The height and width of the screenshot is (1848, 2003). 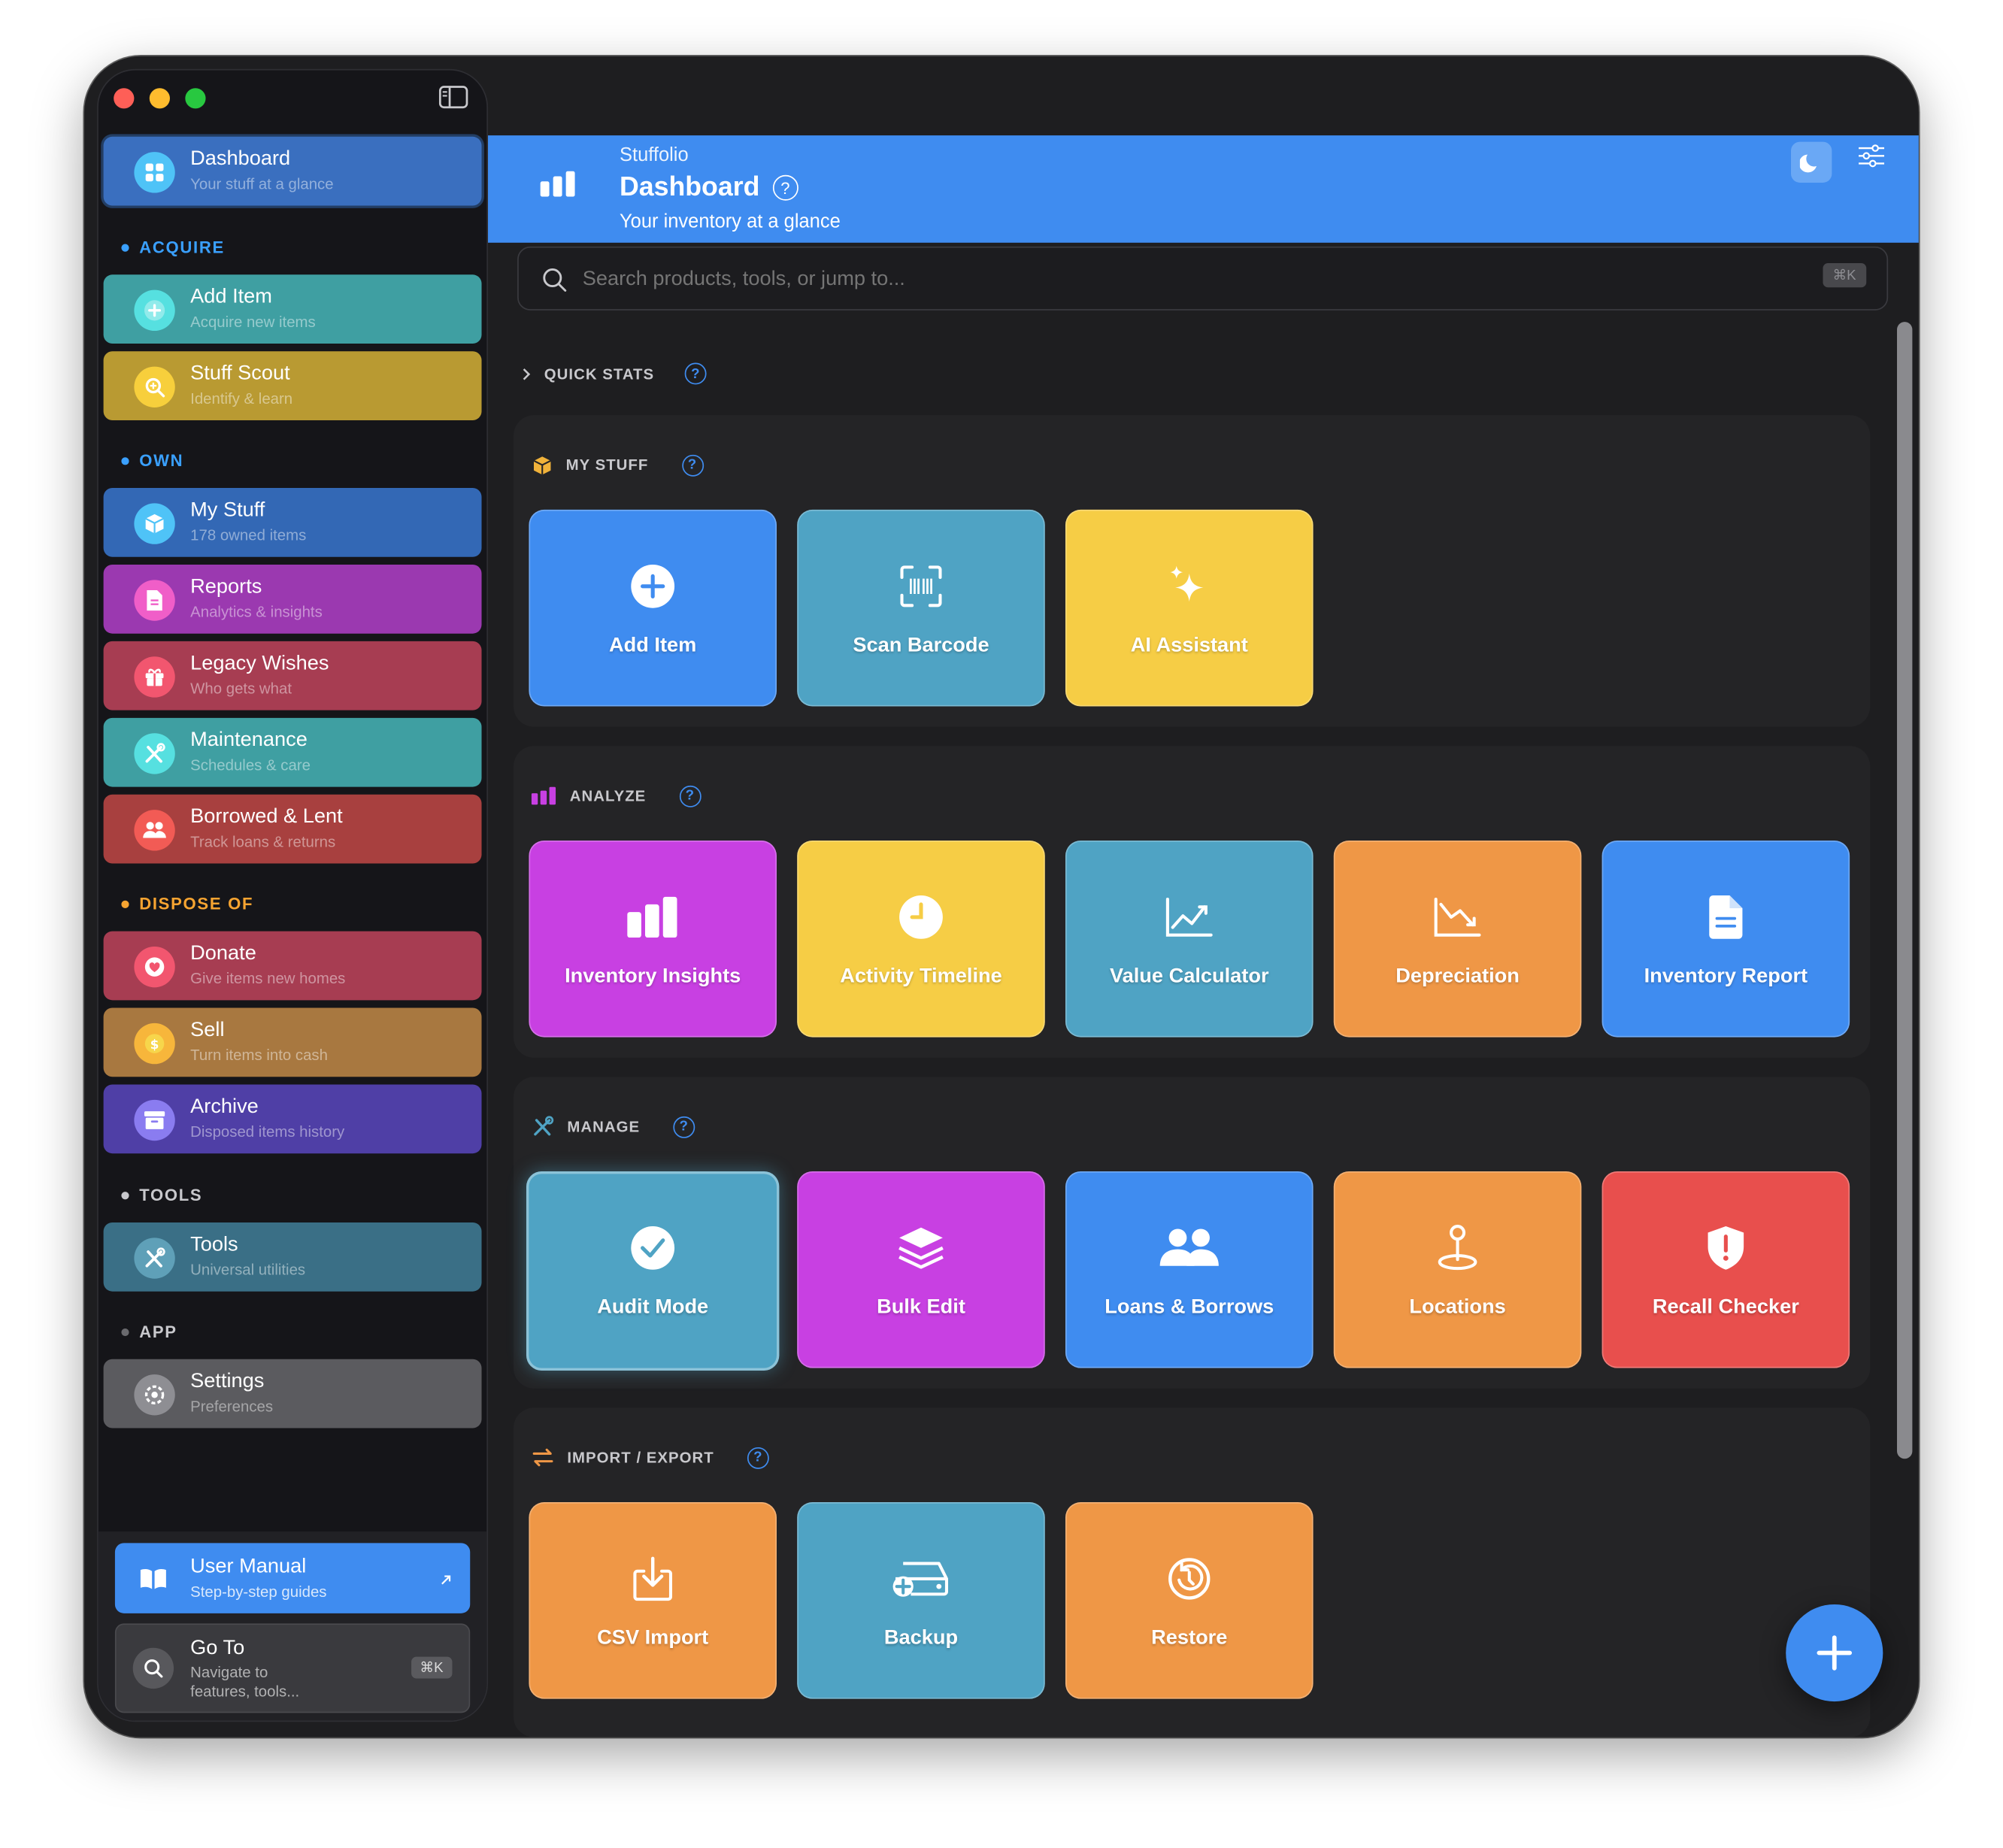 I want to click on tile-label: Locations, so click(x=1457, y=1307).